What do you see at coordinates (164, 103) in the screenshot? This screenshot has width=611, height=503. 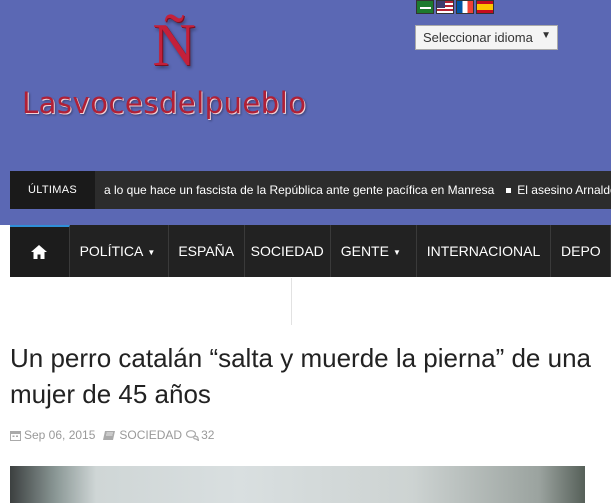 I see `site-logo-text: Lasvocesdelpueblo` at bounding box center [164, 103].